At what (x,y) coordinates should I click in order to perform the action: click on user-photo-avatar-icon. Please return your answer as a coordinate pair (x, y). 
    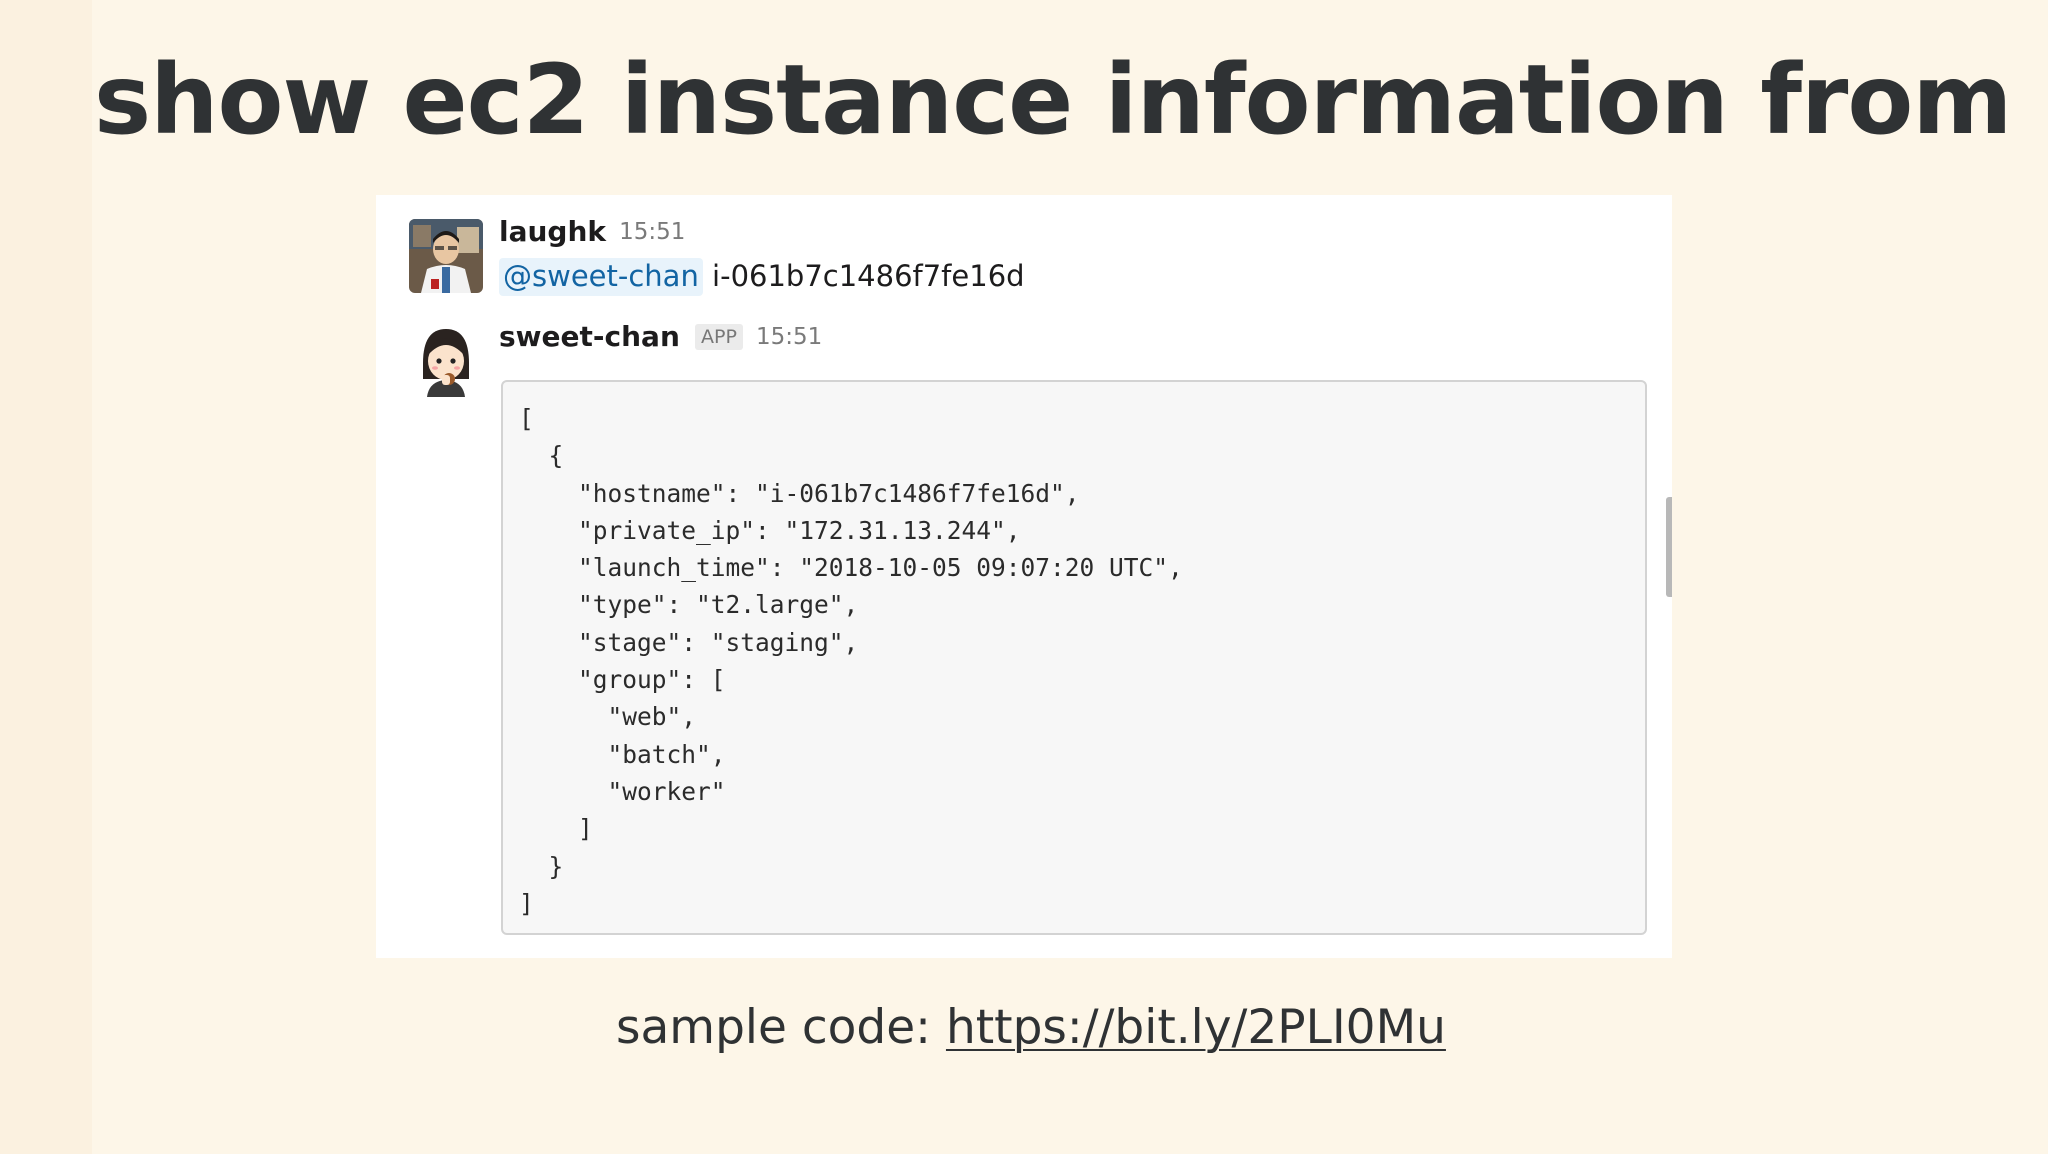
    Looking at the image, I should click on (446, 256).